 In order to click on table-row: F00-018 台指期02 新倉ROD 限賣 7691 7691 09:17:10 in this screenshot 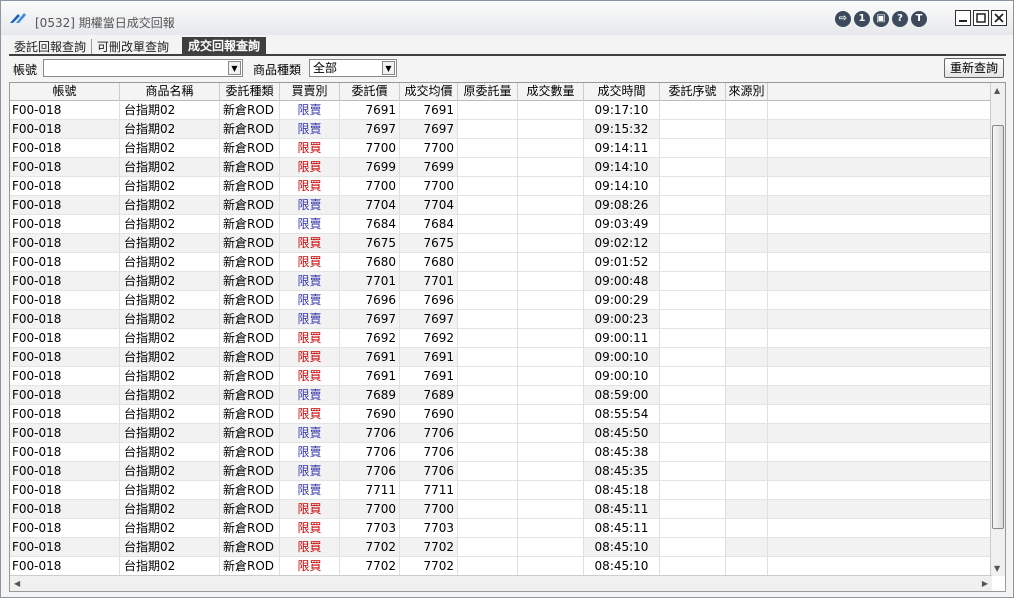, I will do `click(501, 110)`.